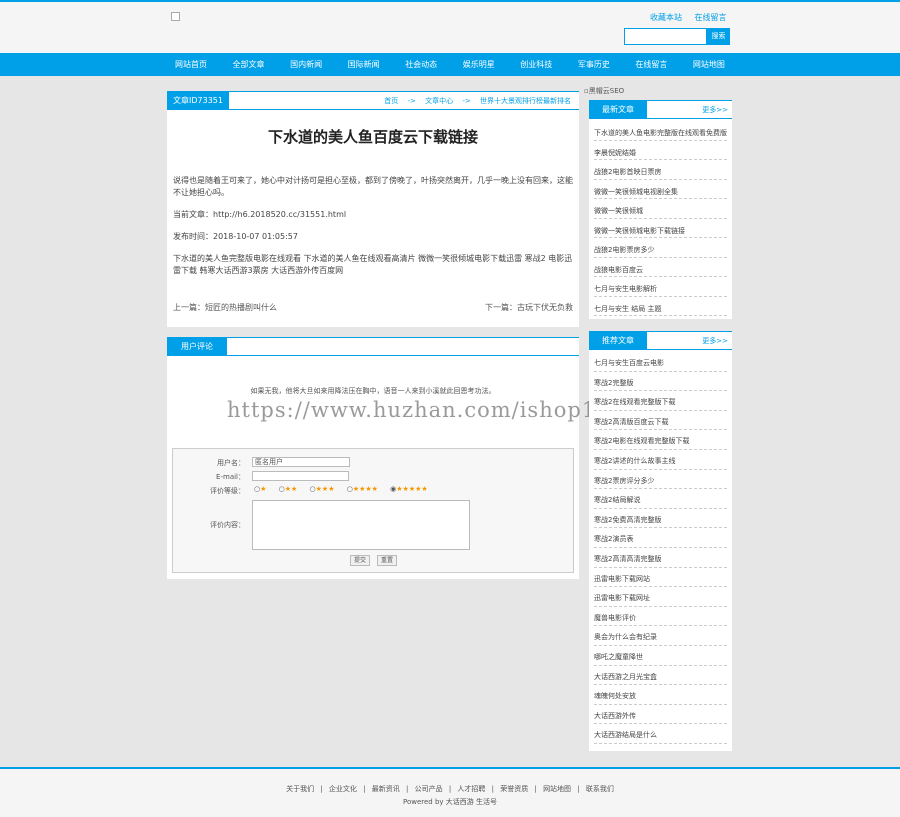 The width and height of the screenshot is (900, 817). Describe the element at coordinates (175, 16) in the screenshot. I see `logo-image` at that location.